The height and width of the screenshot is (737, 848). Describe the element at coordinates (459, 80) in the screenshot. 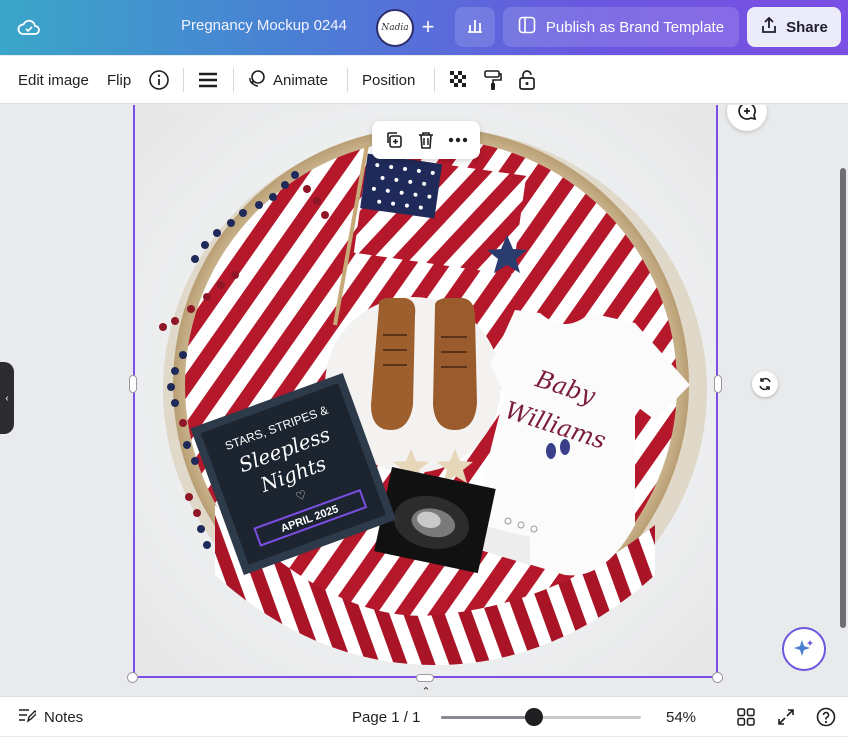

I see `transparency-icon` at that location.